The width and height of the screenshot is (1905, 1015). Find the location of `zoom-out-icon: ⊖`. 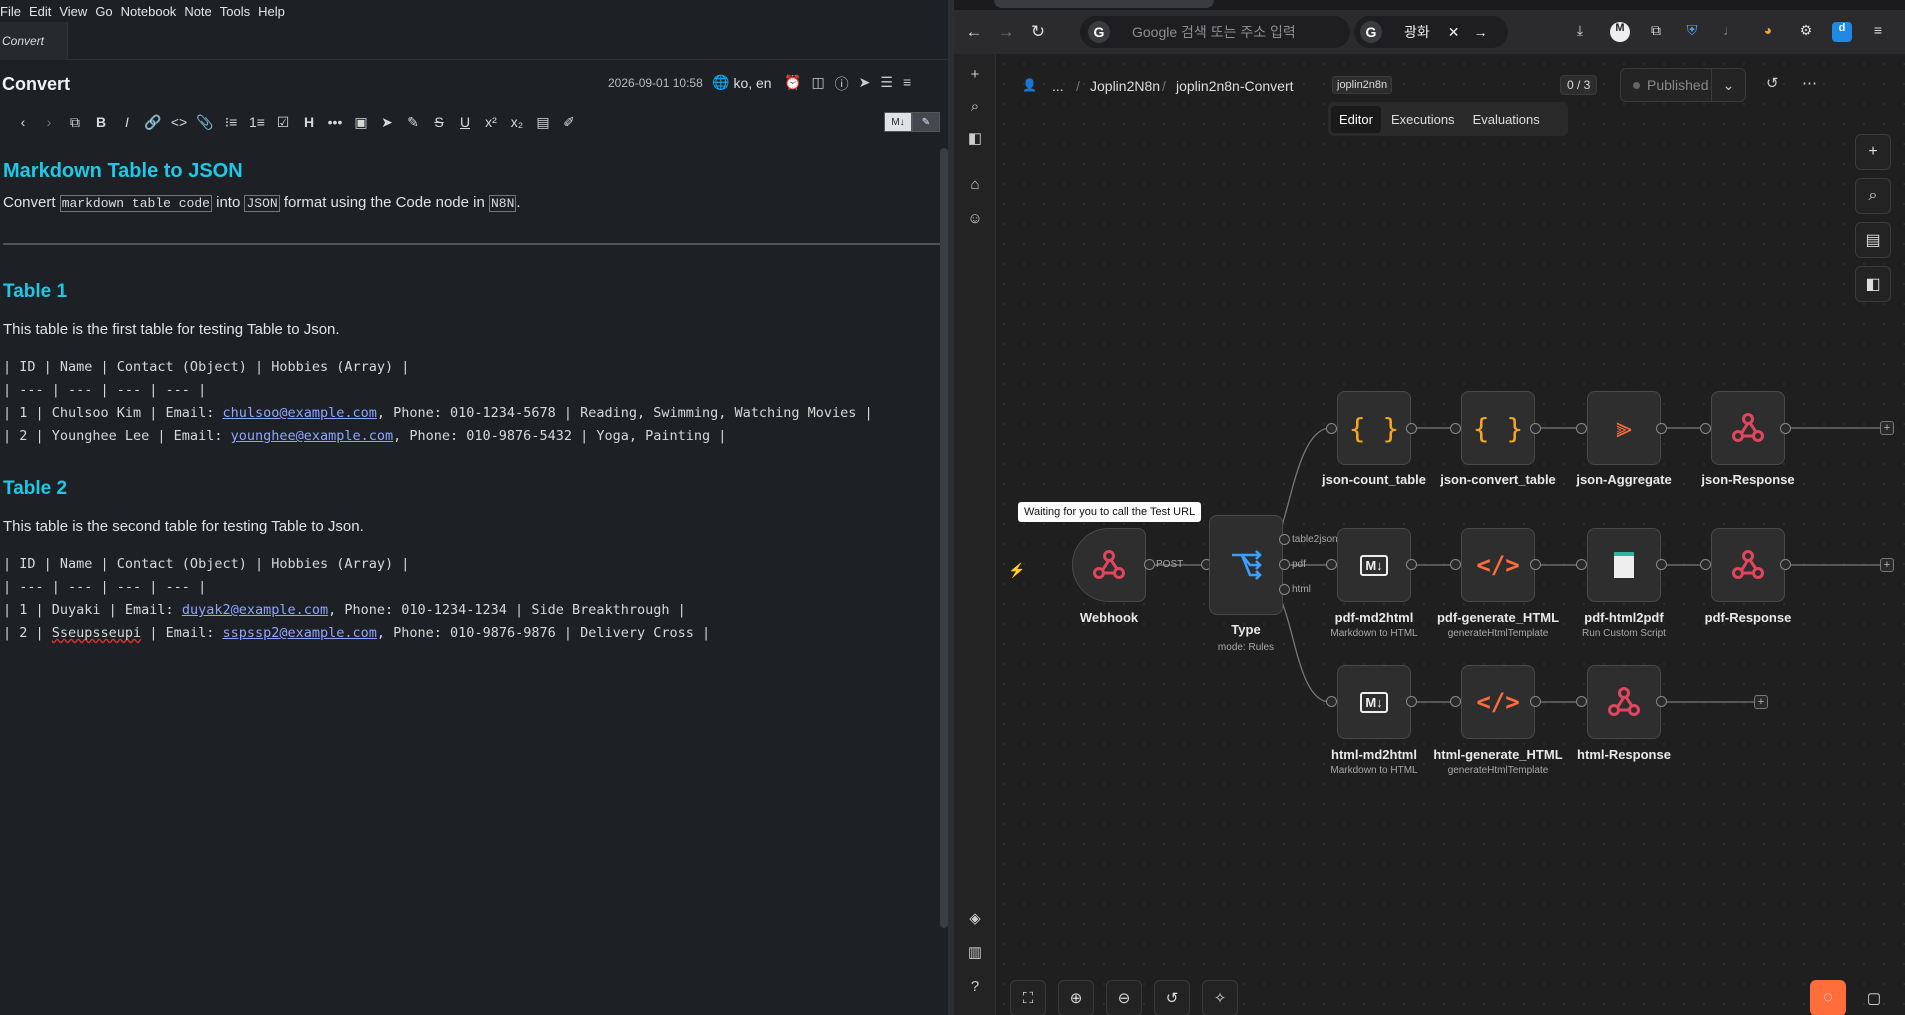

zoom-out-icon: ⊖ is located at coordinates (1124, 997).